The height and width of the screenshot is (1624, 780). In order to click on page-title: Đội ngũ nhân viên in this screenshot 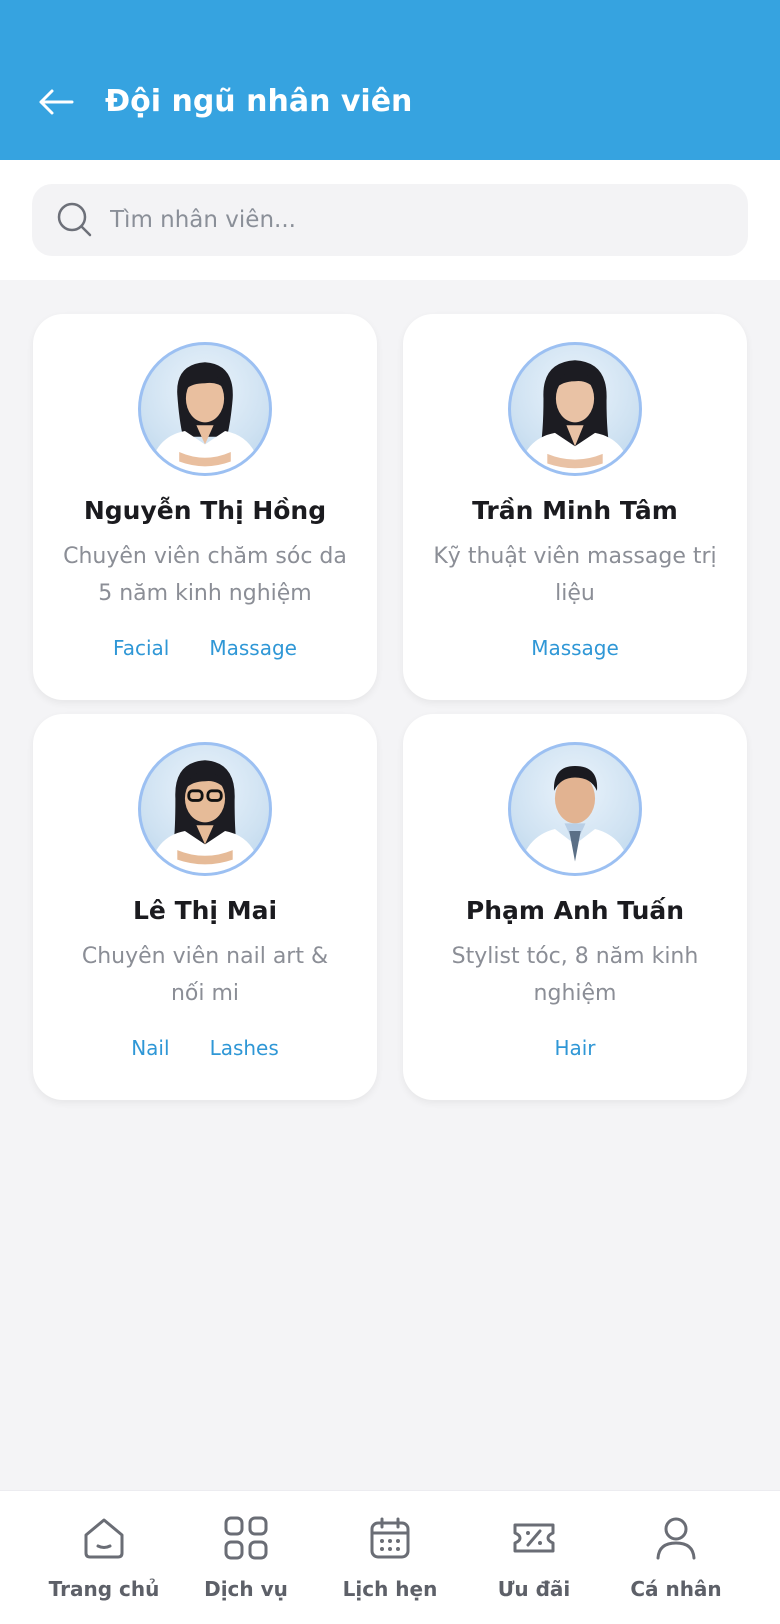, I will do `click(259, 101)`.